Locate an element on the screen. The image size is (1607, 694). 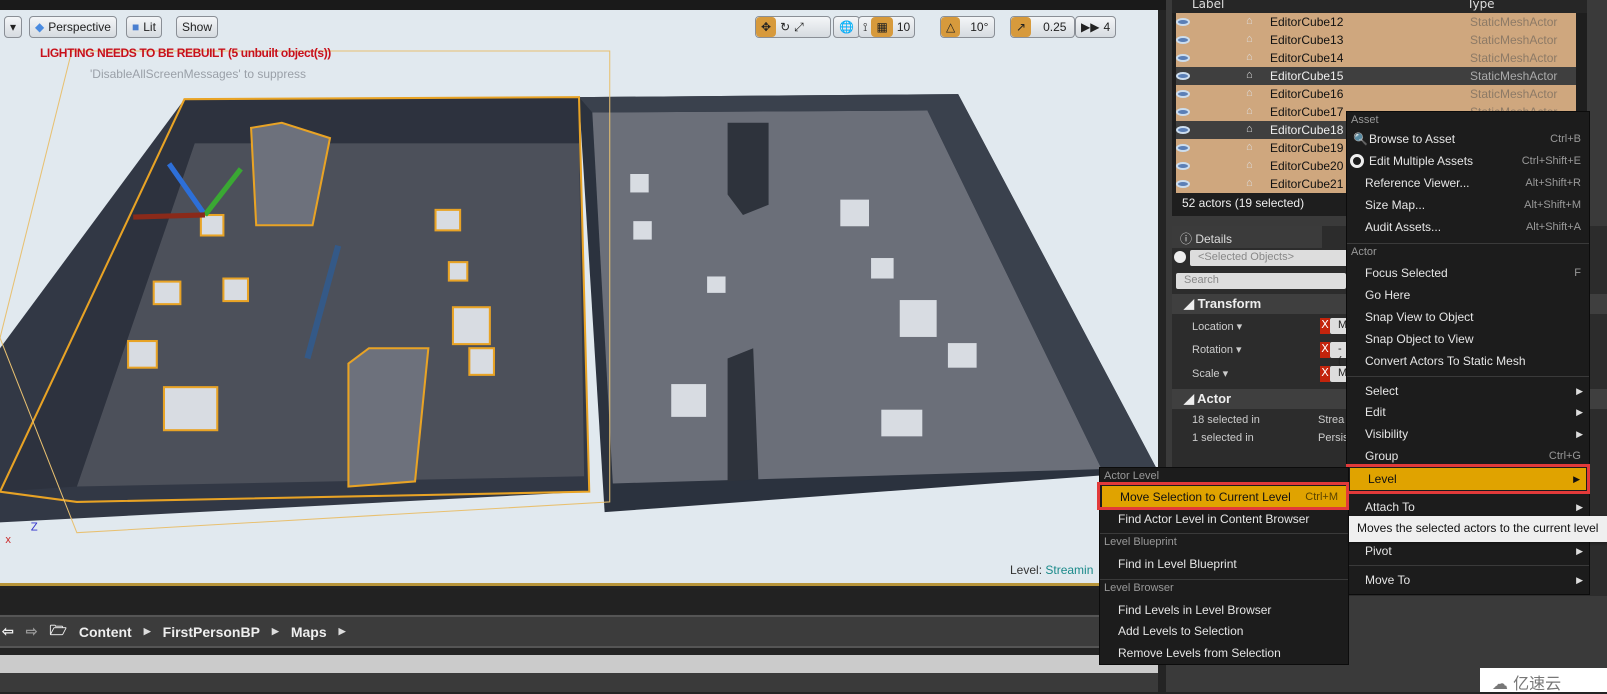
scale-snap-button: ↗ 0.25 is located at coordinates (1043, 27).